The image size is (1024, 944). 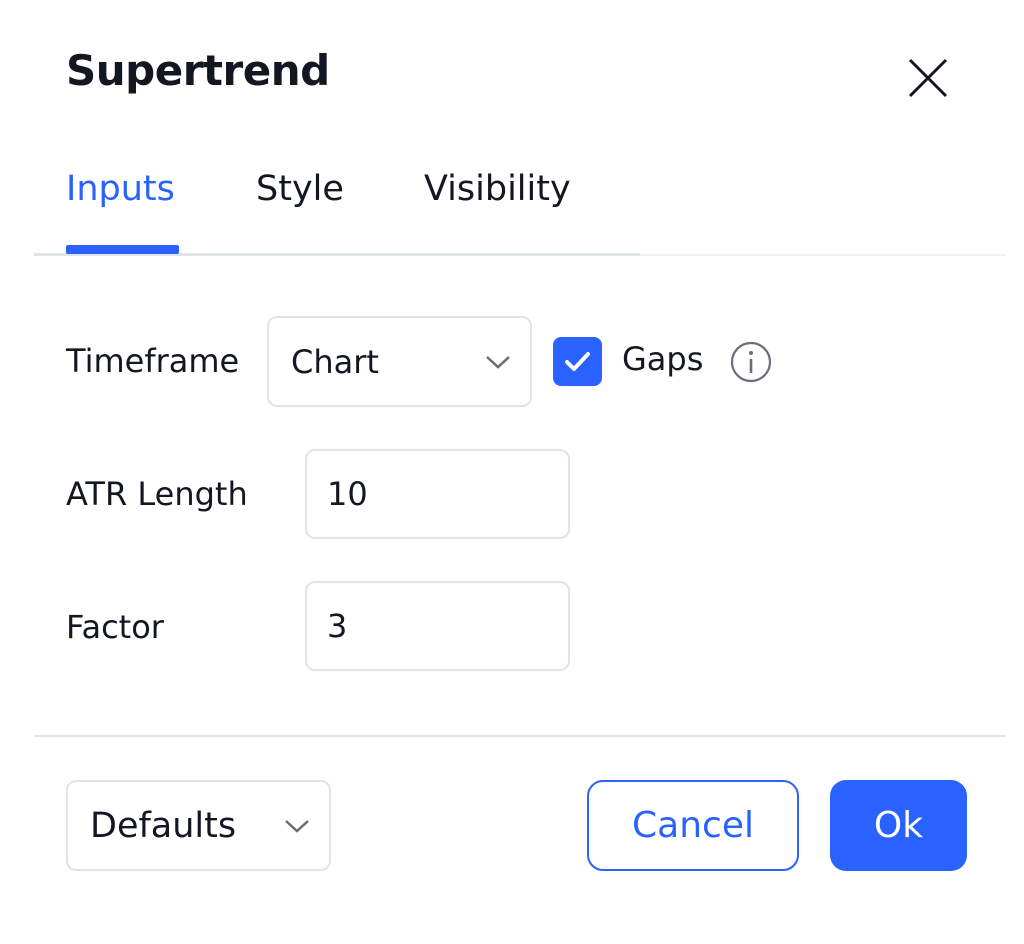 I want to click on timeframe-select: Chart, so click(x=399, y=361).